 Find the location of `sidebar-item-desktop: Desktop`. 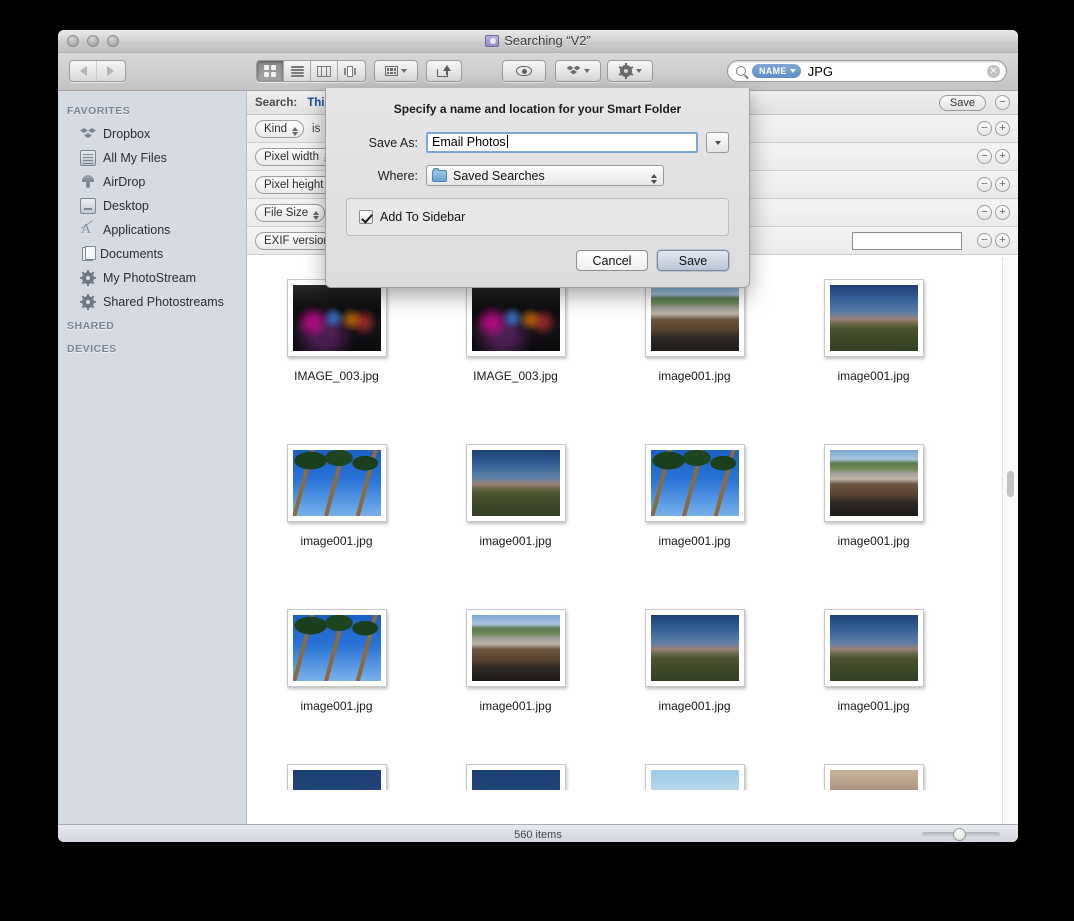

sidebar-item-desktop: Desktop is located at coordinates (152, 206).